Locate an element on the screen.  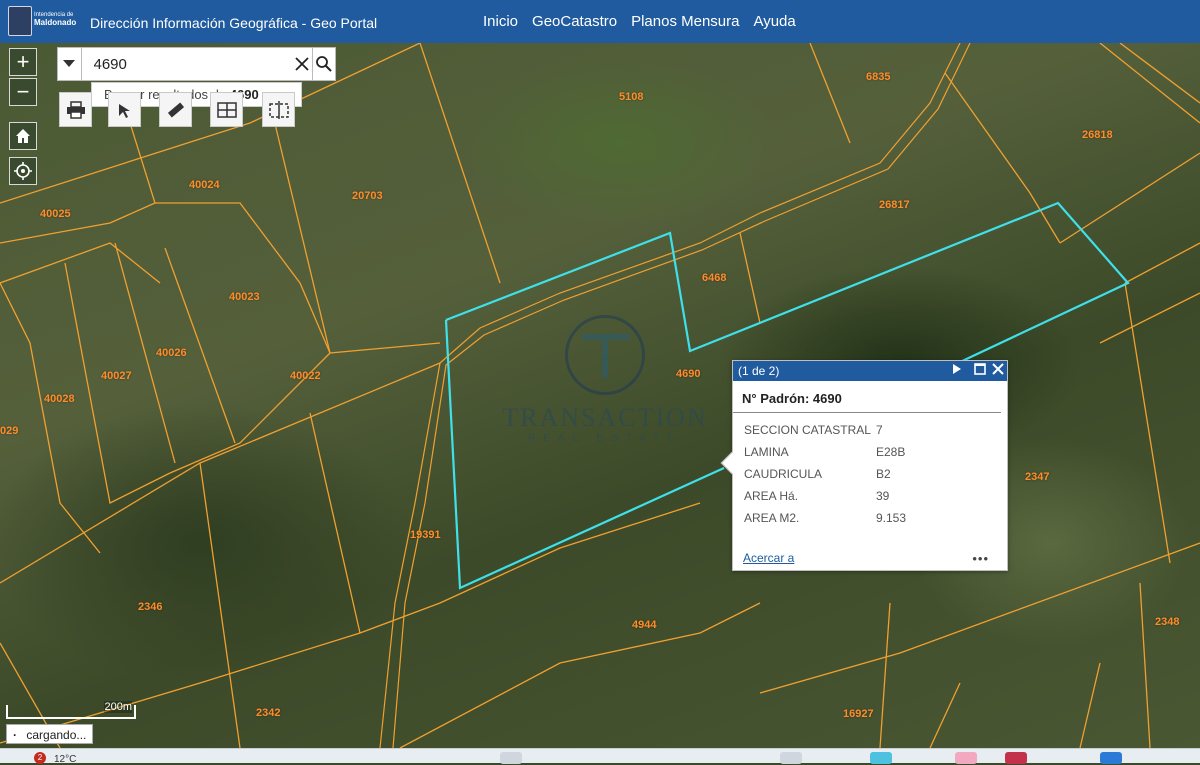
logo-text: Intendencia de Maldonado is located at coordinates (60, 19).